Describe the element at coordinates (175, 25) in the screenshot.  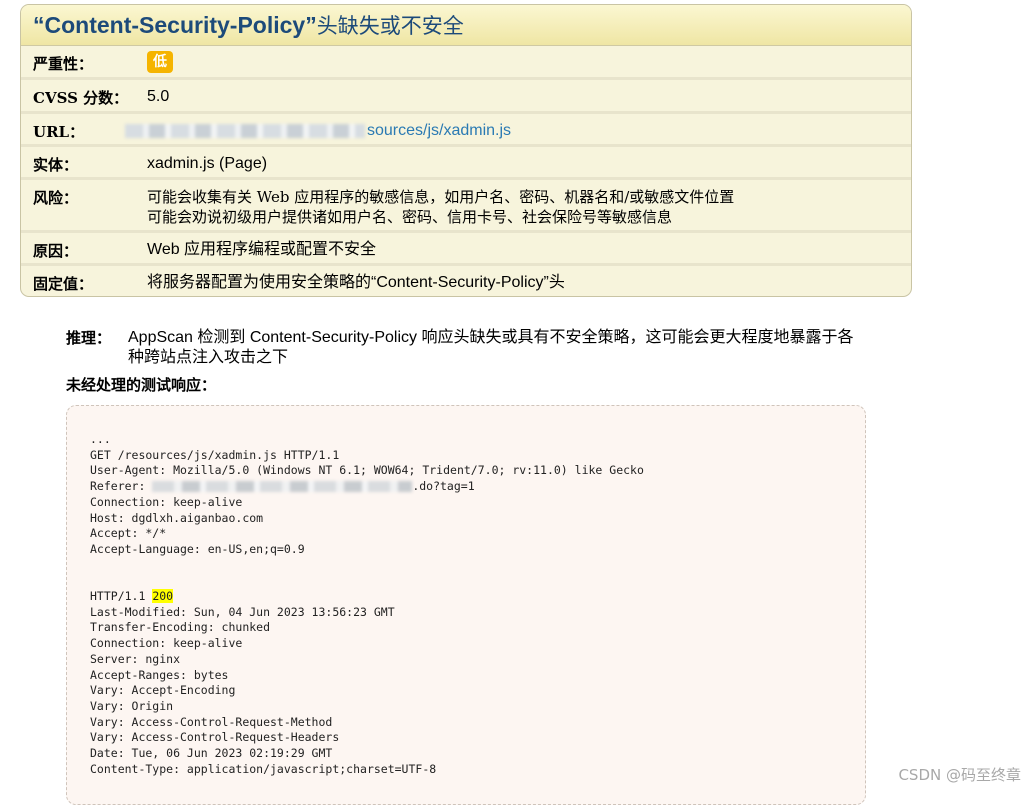
I see `issue-title-header: “Content-Security-Policy”` at that location.